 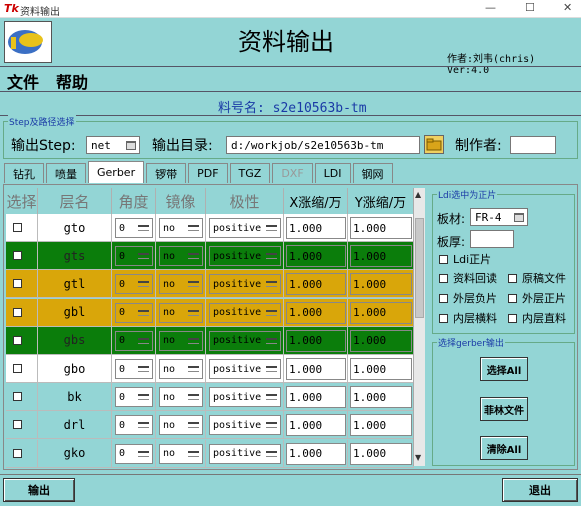 I want to click on material-select: FR-4, so click(x=499, y=217).